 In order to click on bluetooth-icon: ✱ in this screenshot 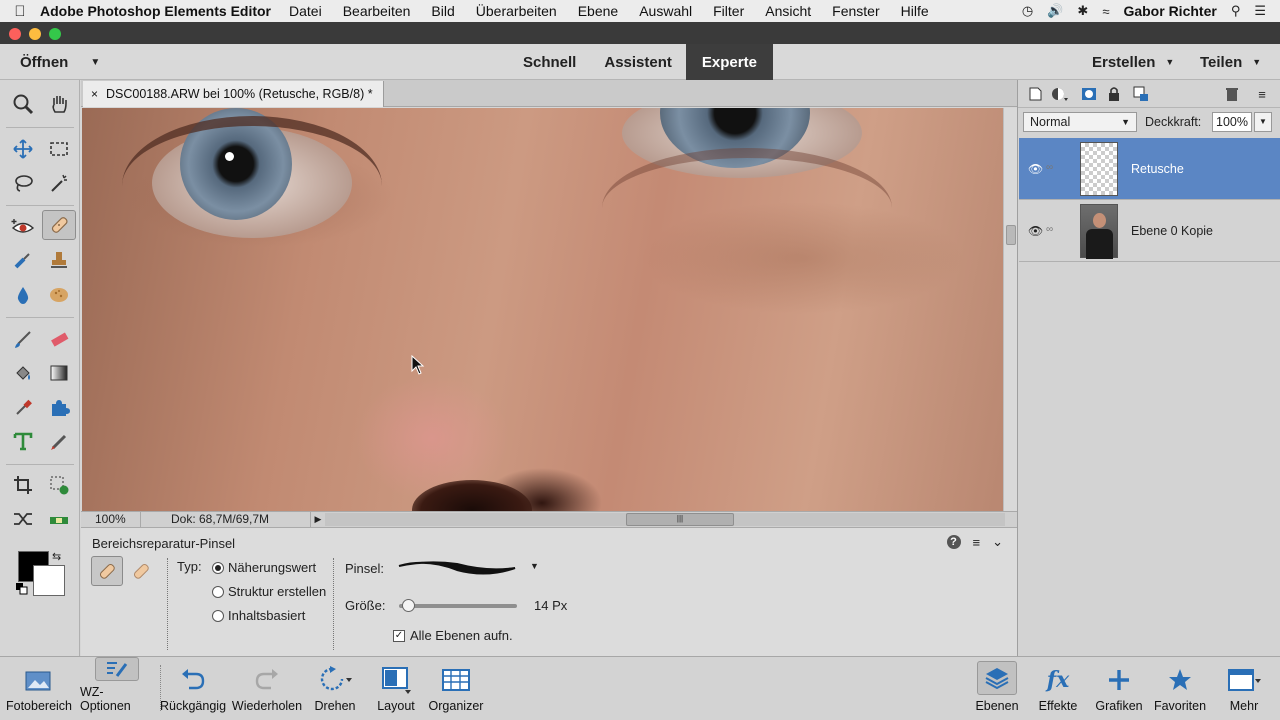, I will do `click(1082, 11)`.